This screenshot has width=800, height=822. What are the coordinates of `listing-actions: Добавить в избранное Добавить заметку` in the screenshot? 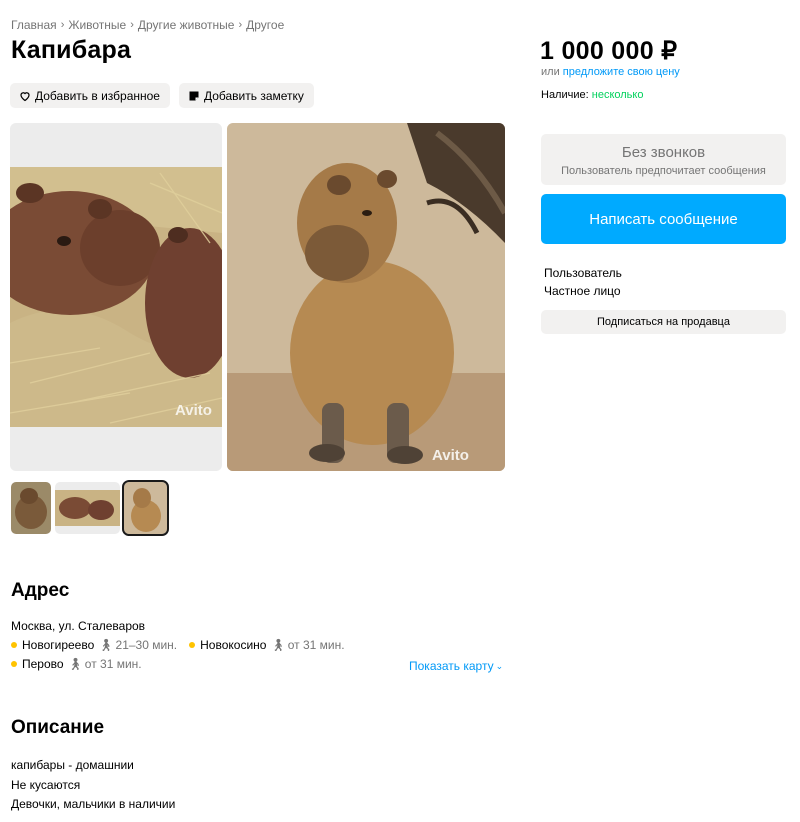 It's located at (162, 95).